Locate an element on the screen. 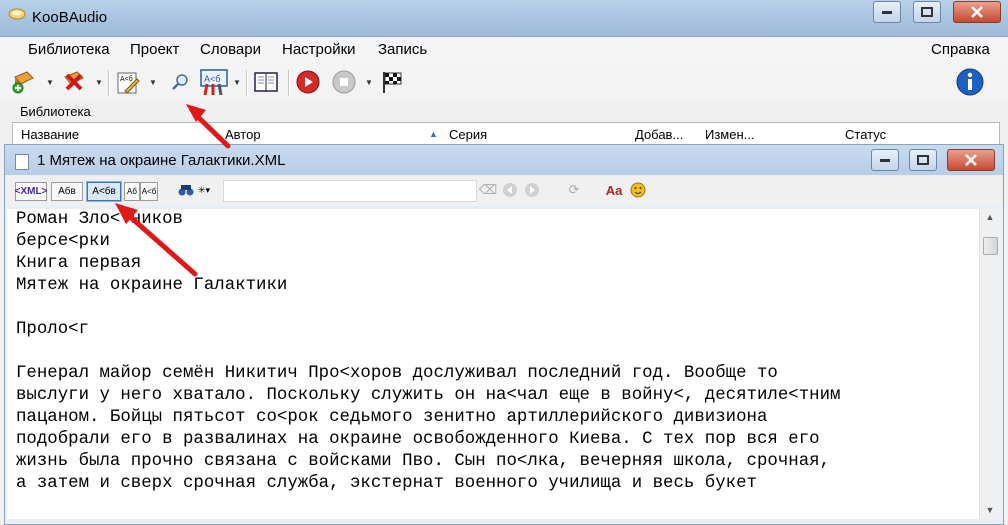 This screenshot has width=1008, height=525. find-next-button is located at coordinates (532, 190).